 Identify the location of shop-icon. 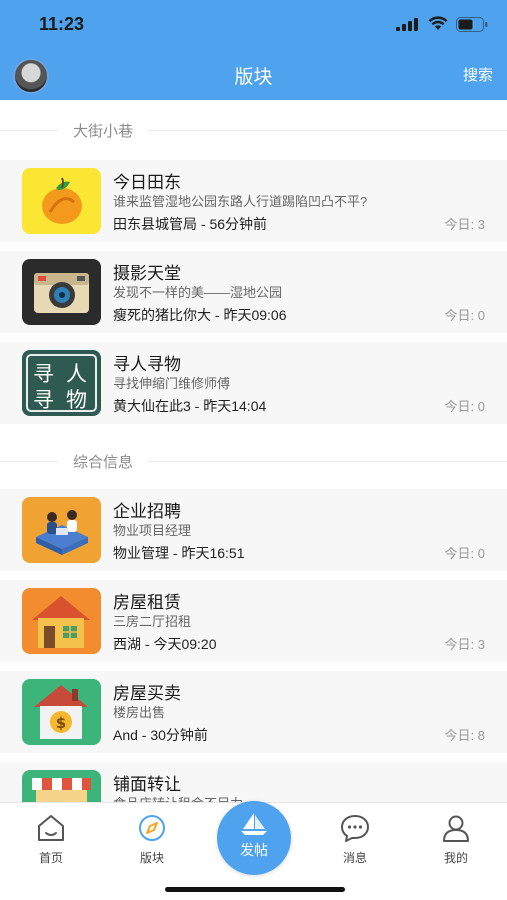
(61, 786).